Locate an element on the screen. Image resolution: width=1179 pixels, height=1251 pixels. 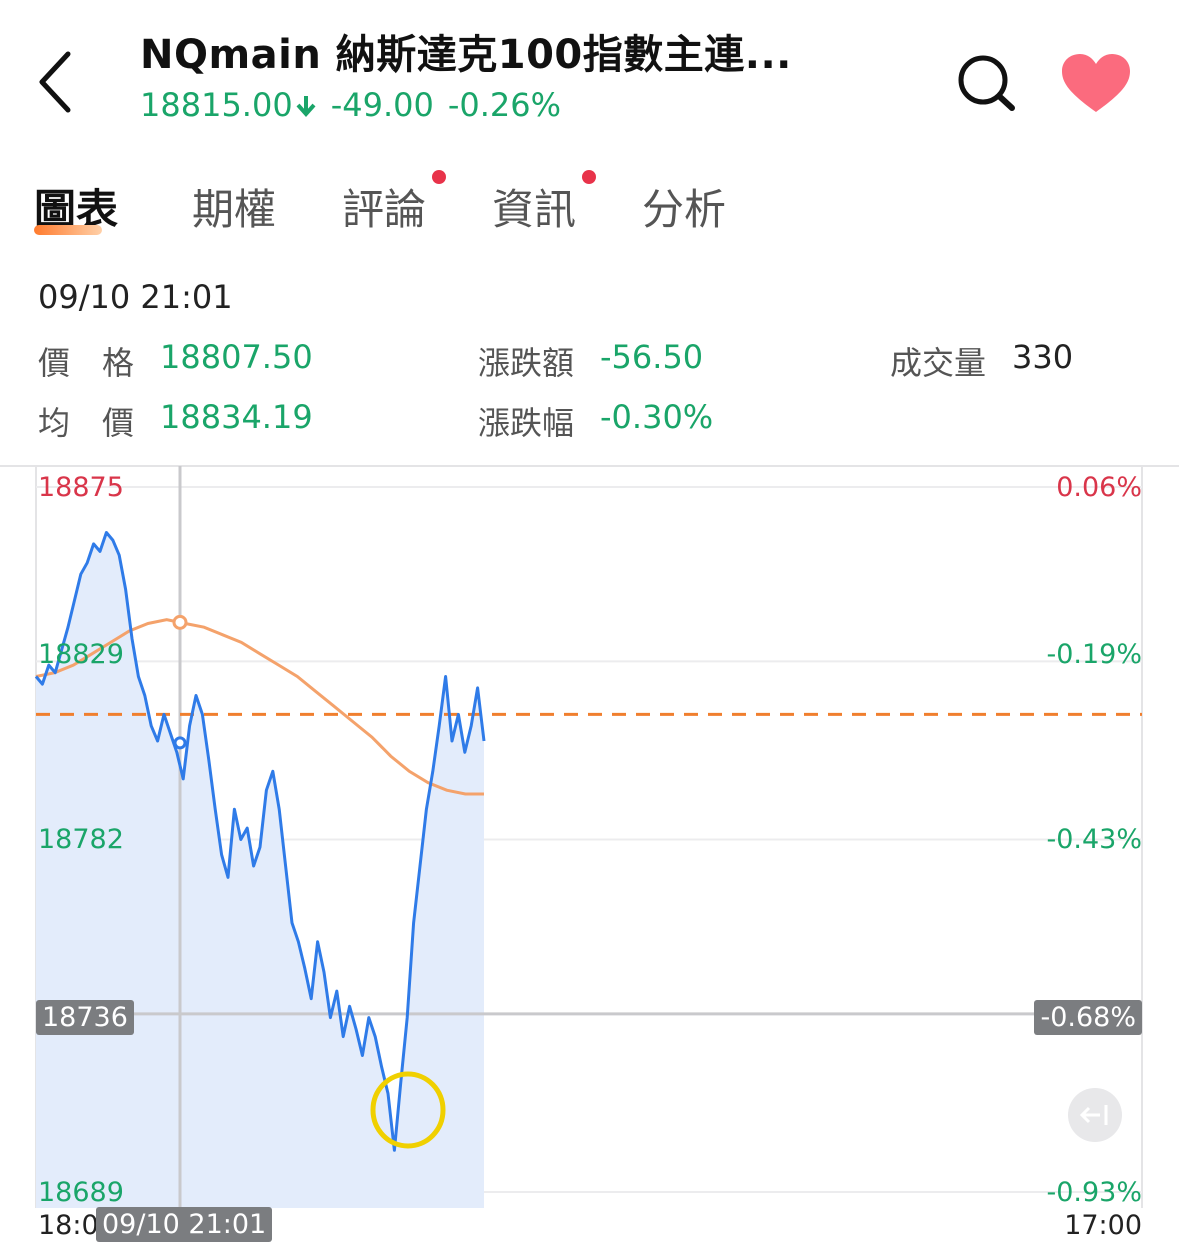
tab-options-label: 期權 is located at coordinates (234, 209).